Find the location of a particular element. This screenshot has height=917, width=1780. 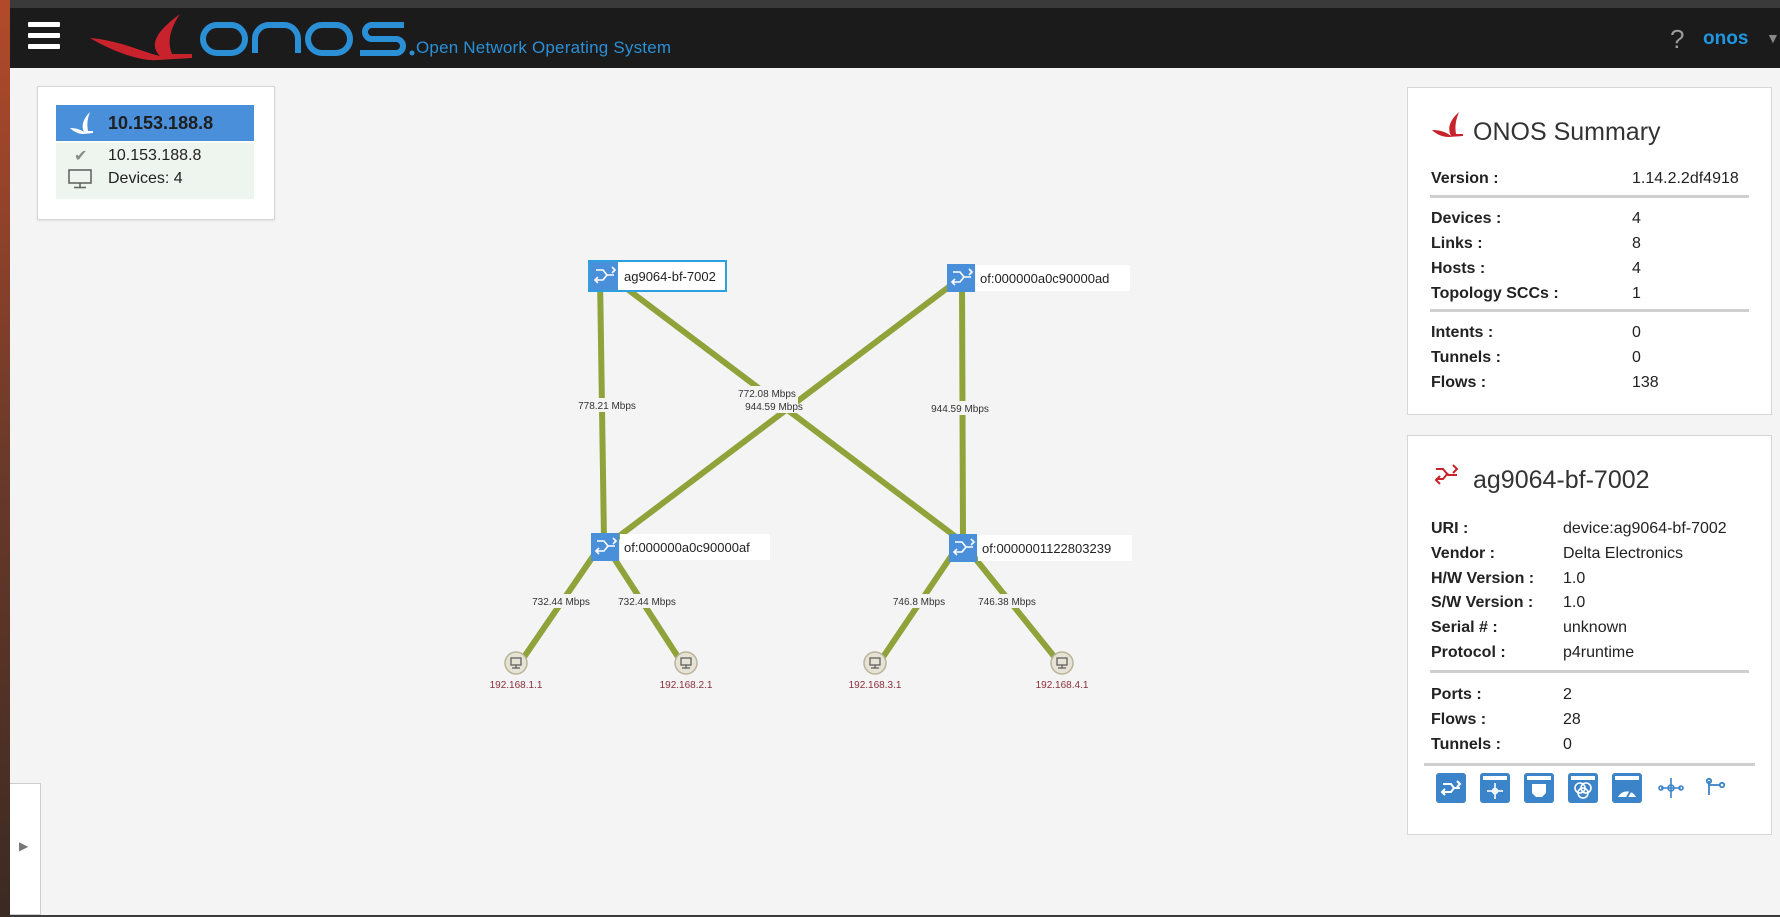

device-node: of:0000001122803239 is located at coordinates (1040, 548).